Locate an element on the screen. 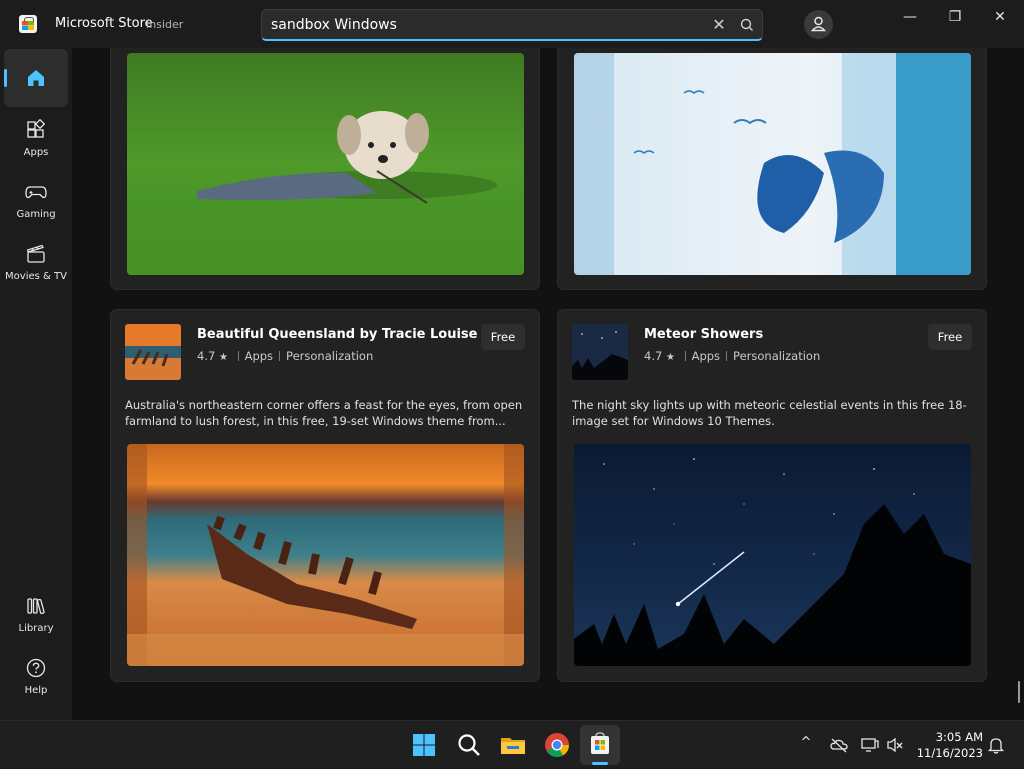  app-title: Meteor Showers is located at coordinates (703, 334).